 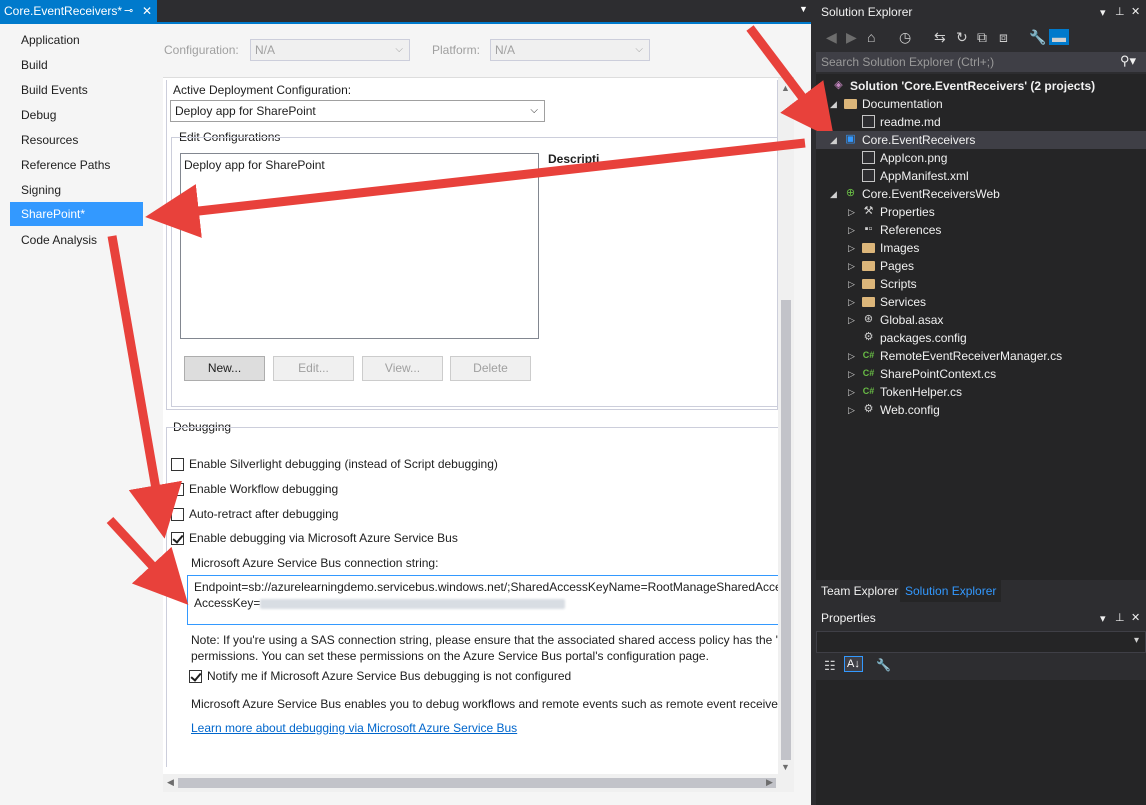 I want to click on nav-item-sharepoint: SharePoint*, so click(x=76, y=214).